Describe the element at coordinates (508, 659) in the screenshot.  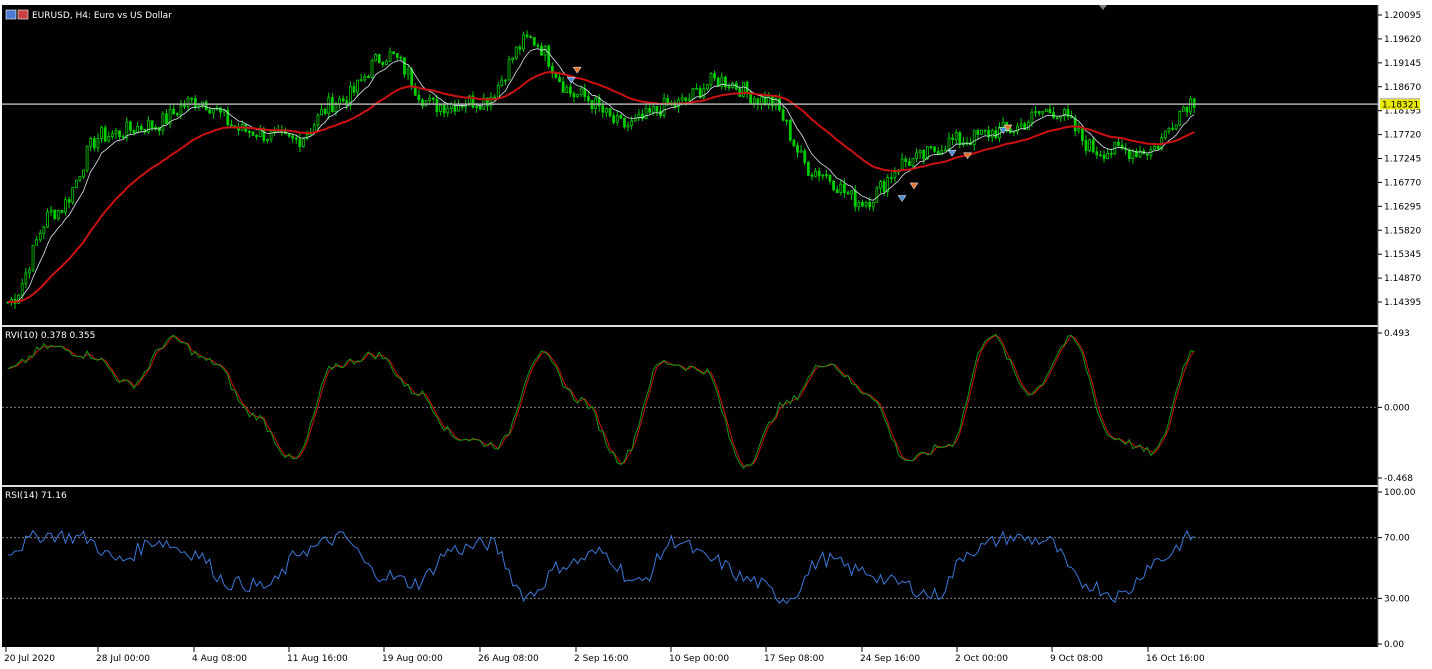
I see `time-axis-label: 26 Aug 08:00` at that location.